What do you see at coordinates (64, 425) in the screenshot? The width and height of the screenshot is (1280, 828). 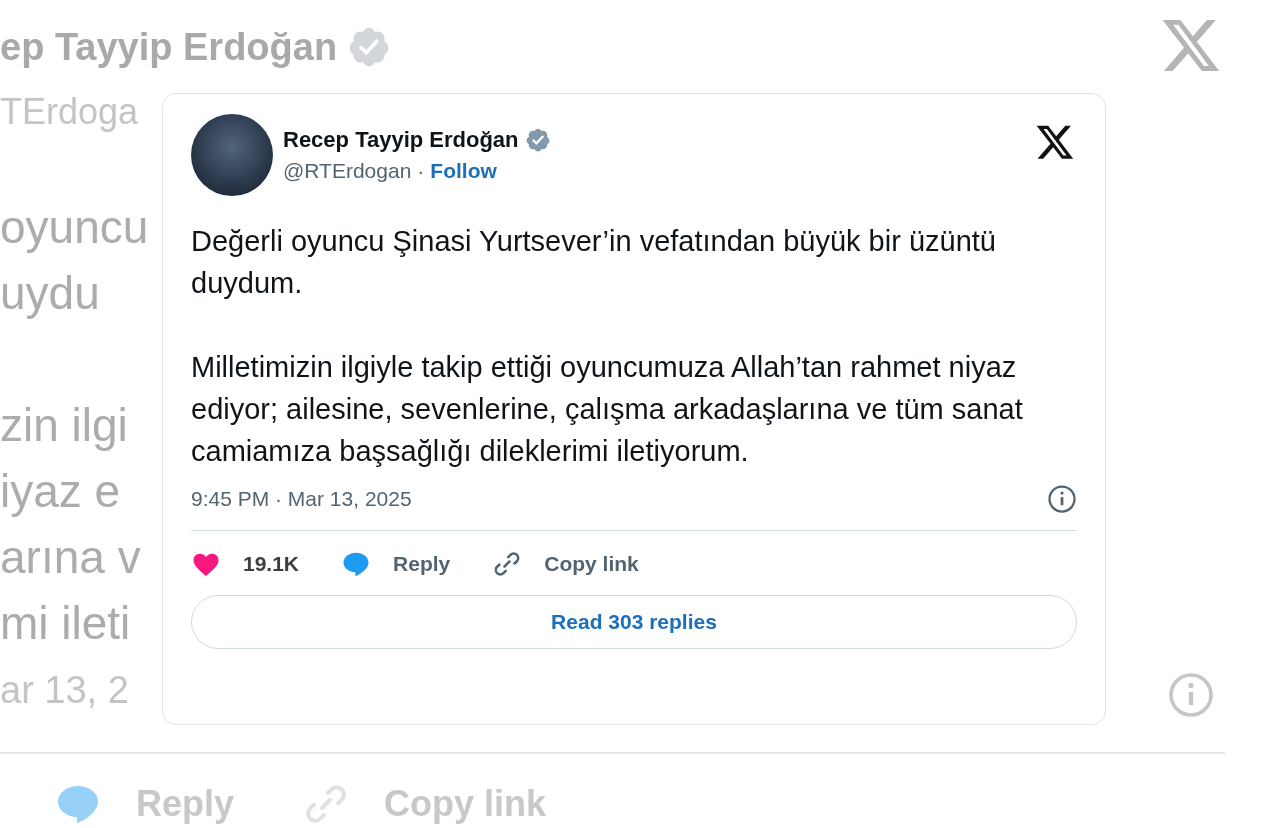 I see `tweet-text-line: zin ilgi` at bounding box center [64, 425].